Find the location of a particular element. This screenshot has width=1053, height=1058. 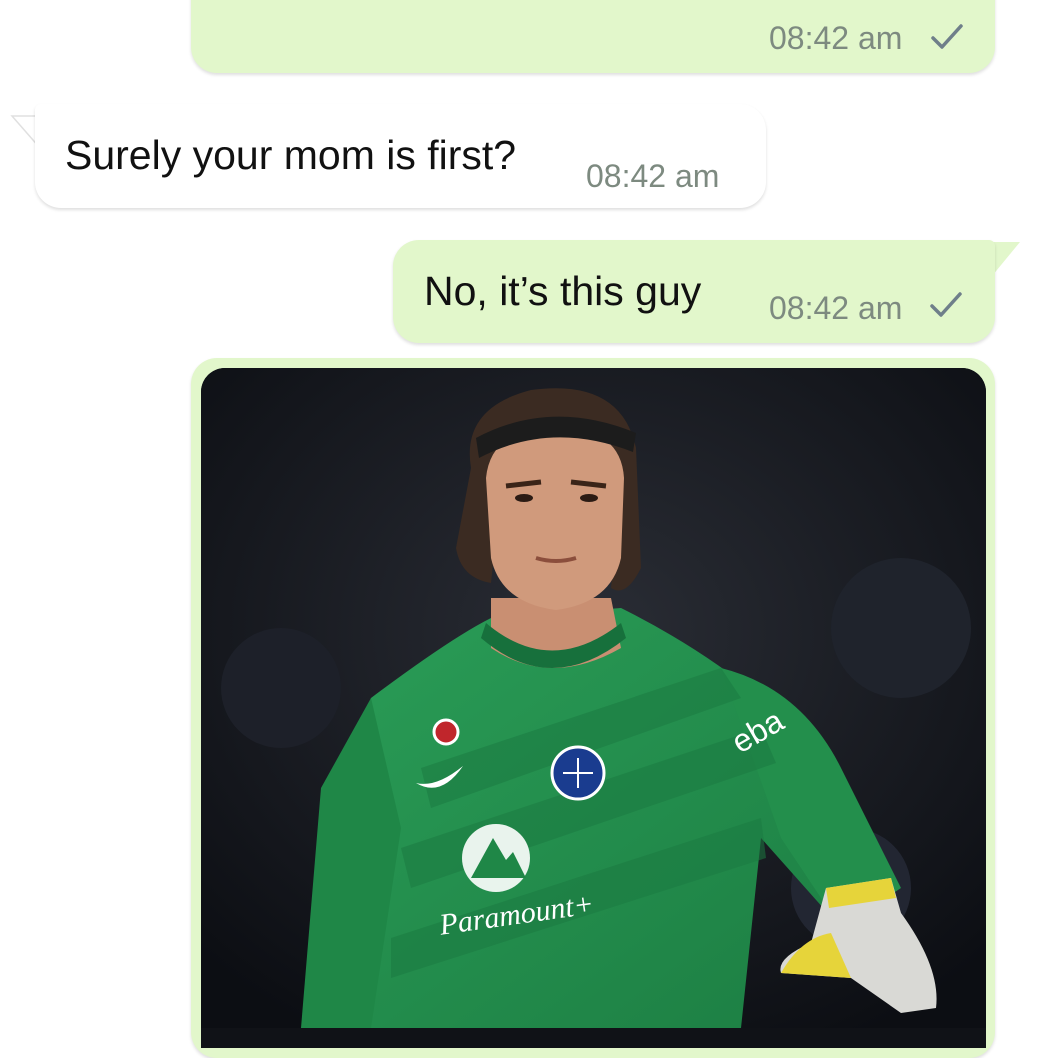

message-text: No, it’s this guy is located at coordinates (563, 291).